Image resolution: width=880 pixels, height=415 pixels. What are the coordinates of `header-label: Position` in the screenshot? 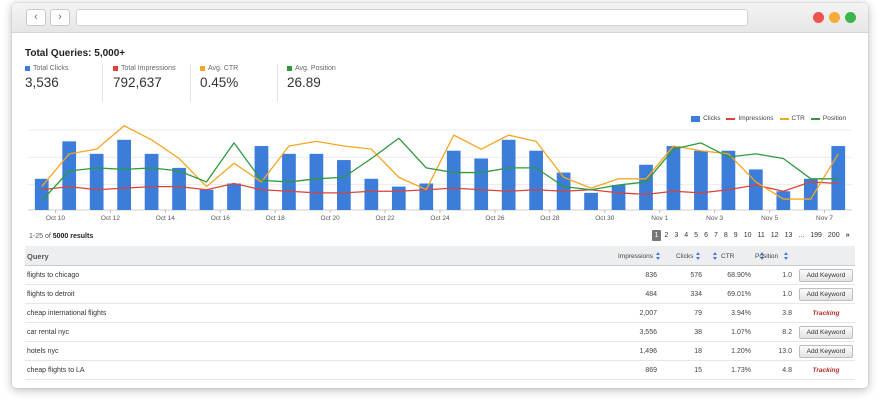 It's located at (767, 256).